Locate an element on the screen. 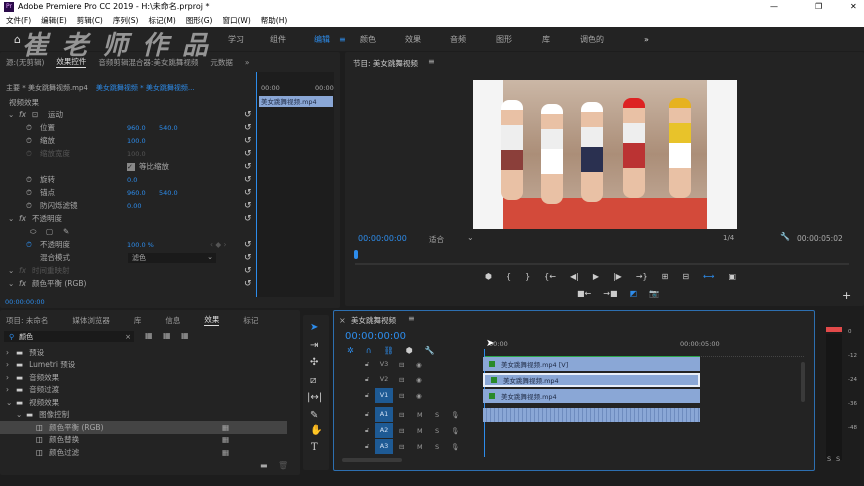 This screenshot has height=486, width=864. tab-project: 项目: 未命名 is located at coordinates (27, 320).